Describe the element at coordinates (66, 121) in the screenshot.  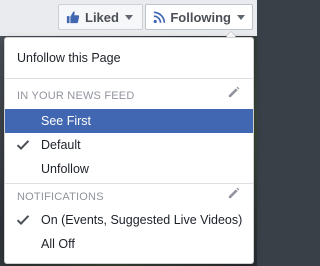
I see `see-first-label: See First` at that location.